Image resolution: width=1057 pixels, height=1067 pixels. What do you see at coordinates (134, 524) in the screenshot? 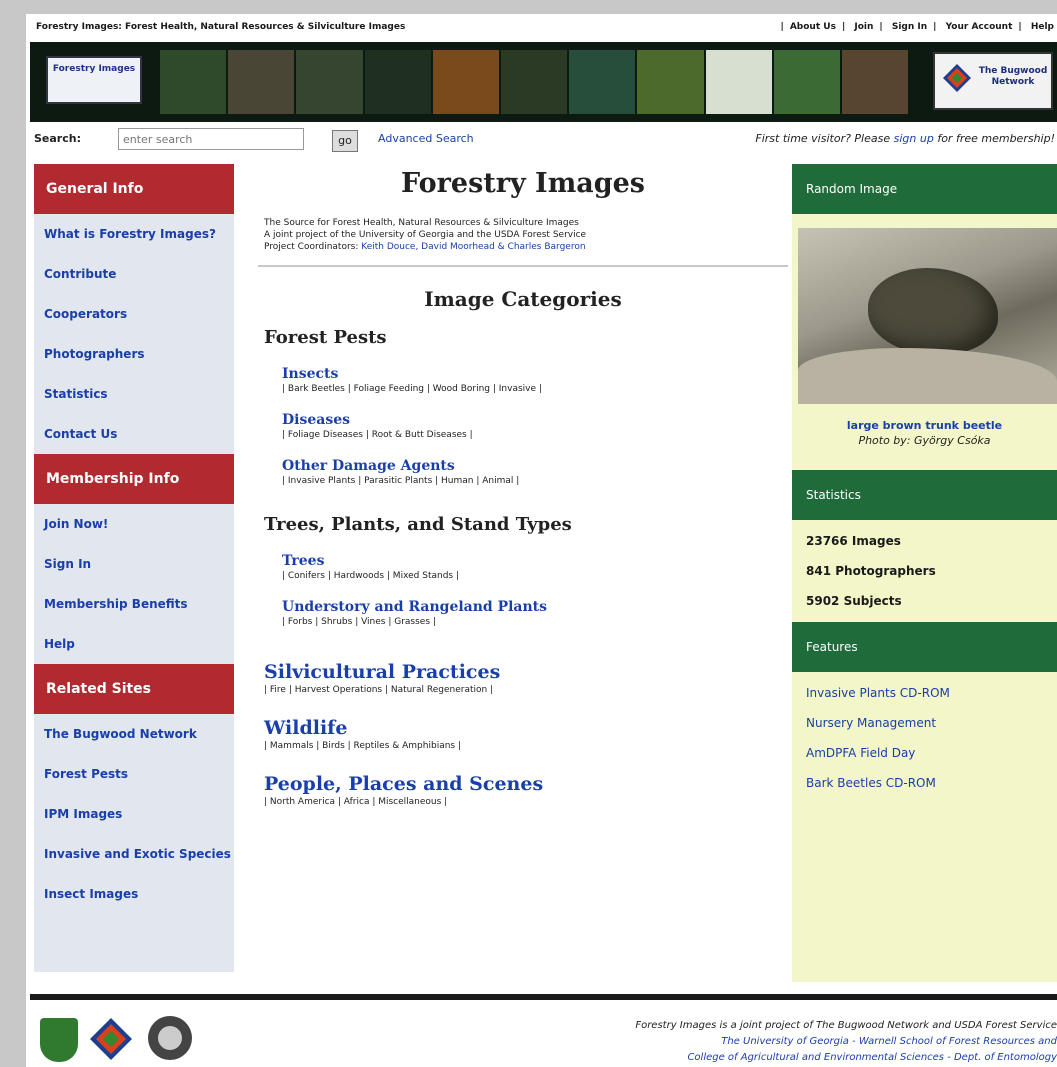
I see `sidebar-item-join: Join Now!` at bounding box center [134, 524].